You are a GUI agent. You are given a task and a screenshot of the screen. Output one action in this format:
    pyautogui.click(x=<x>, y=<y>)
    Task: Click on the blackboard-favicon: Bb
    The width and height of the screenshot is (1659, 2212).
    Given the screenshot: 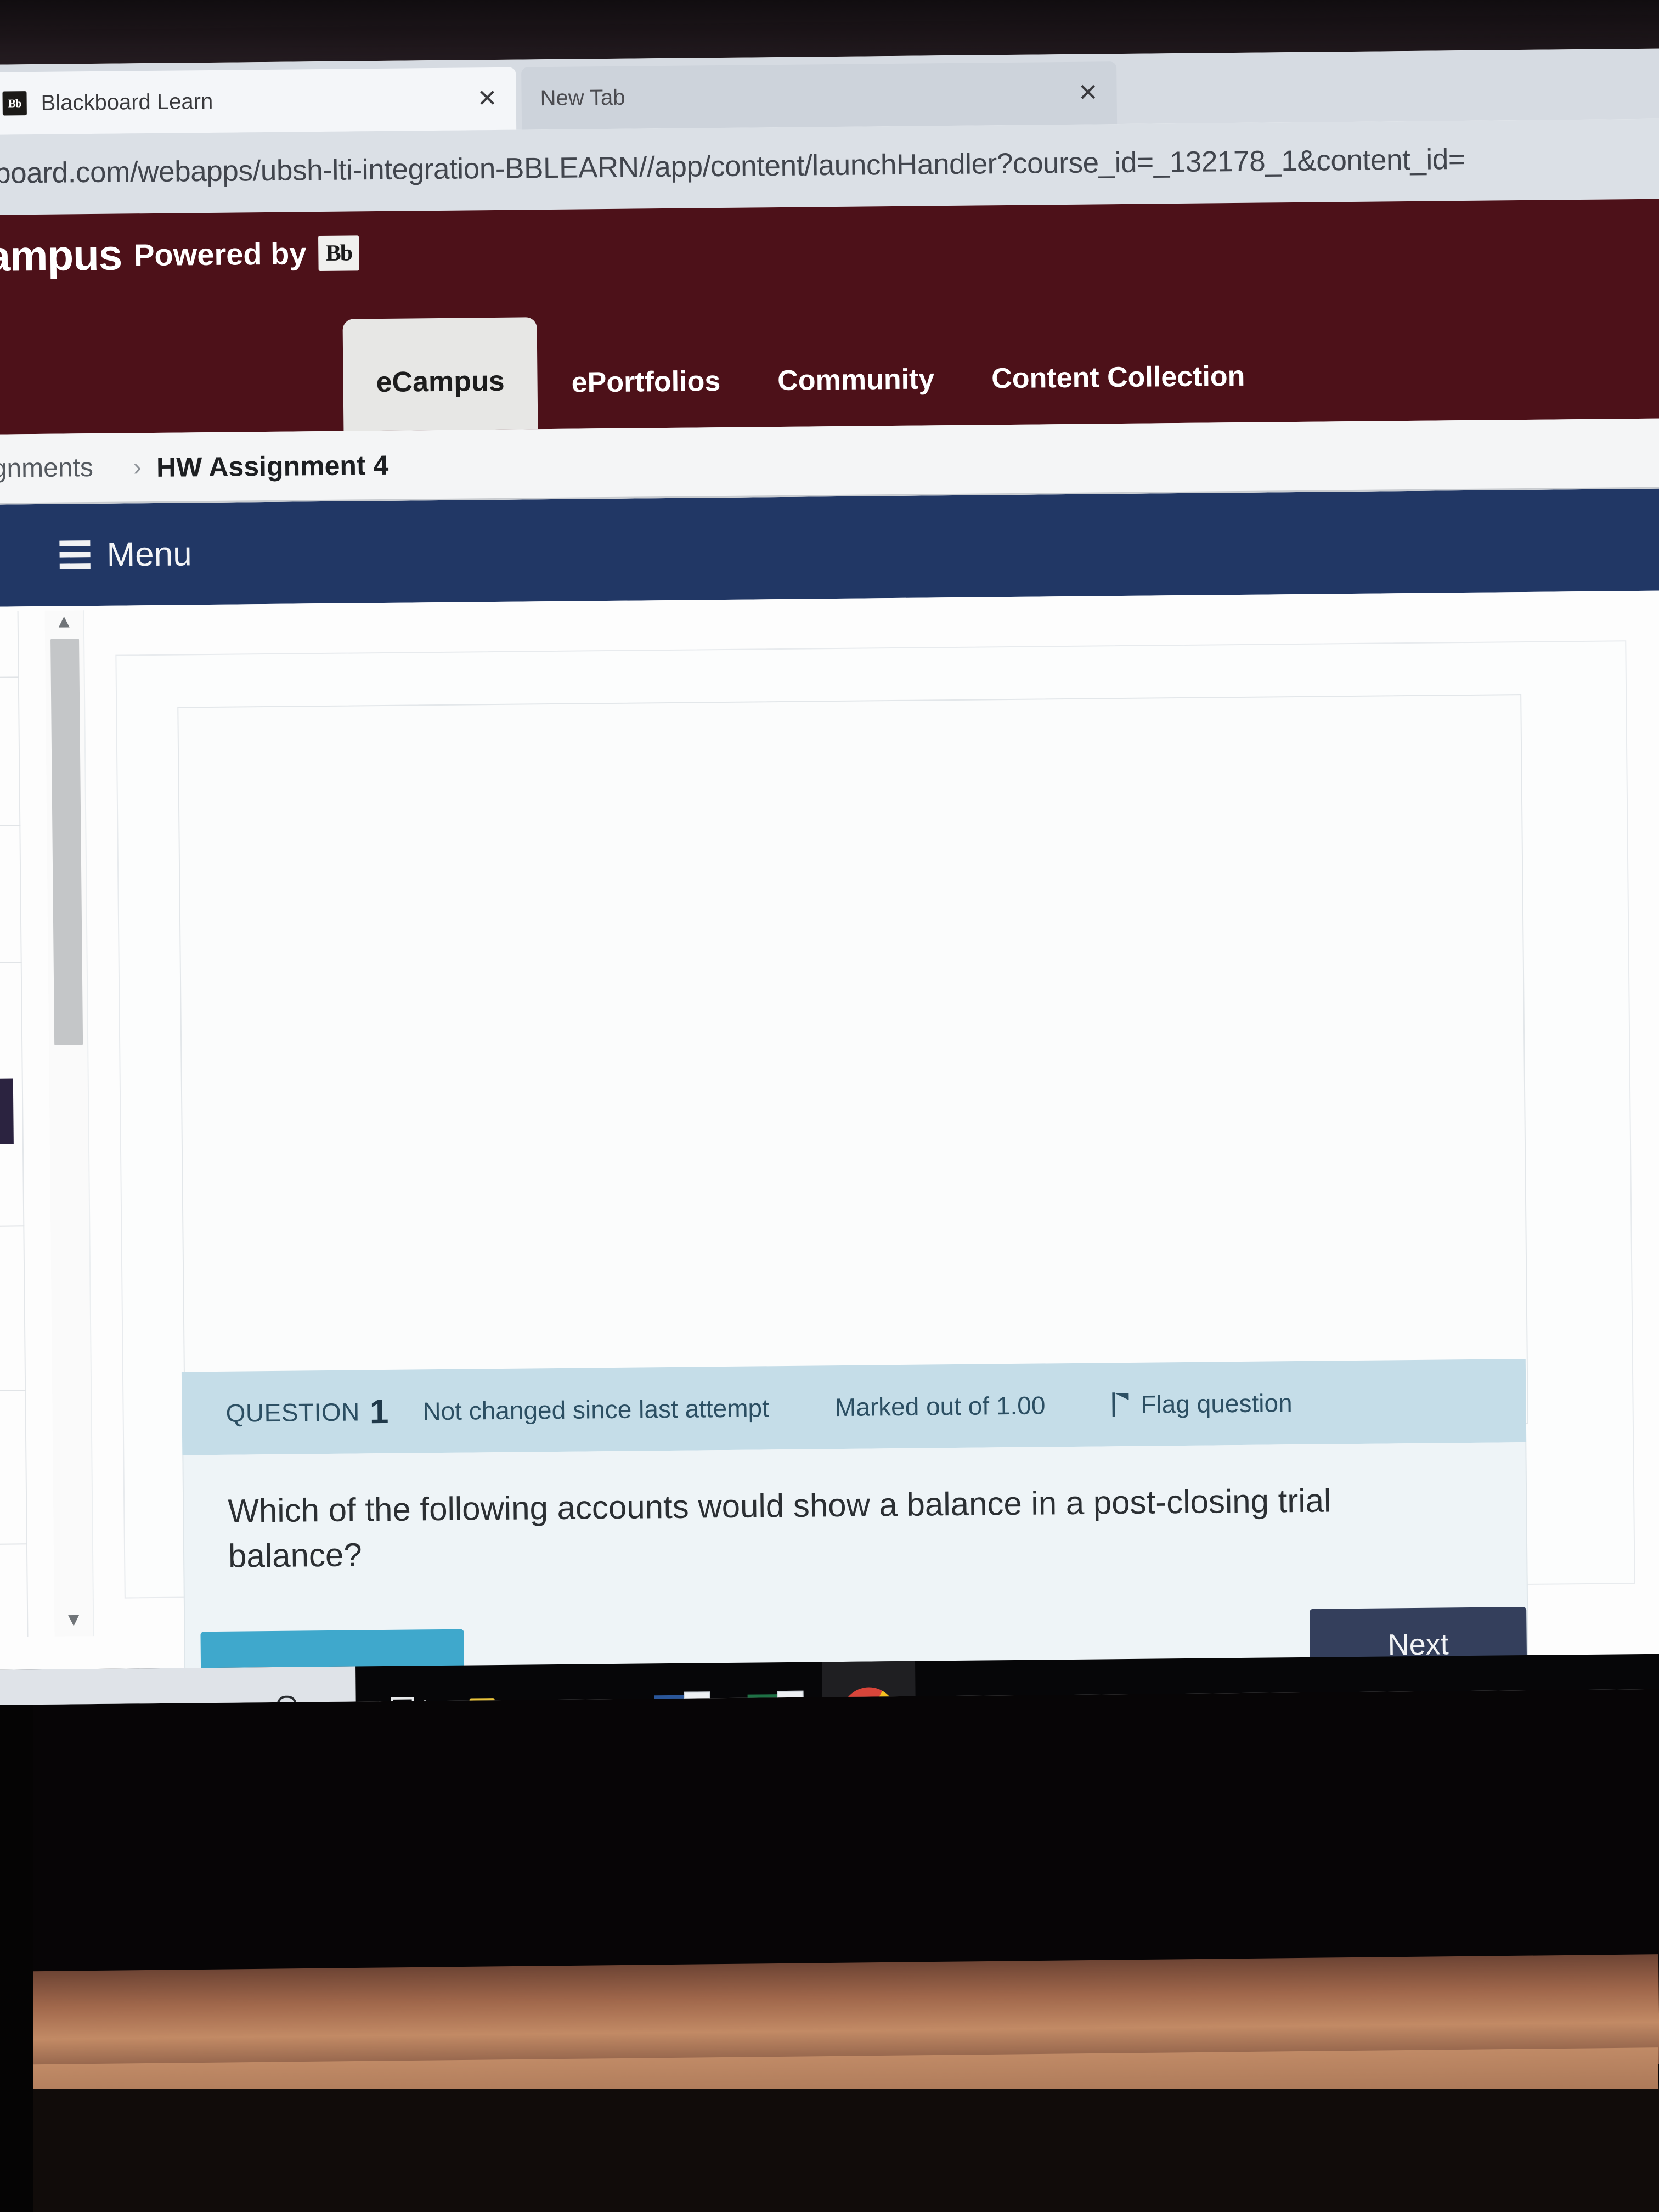 What is the action you would take?
    pyautogui.click(x=14, y=104)
    